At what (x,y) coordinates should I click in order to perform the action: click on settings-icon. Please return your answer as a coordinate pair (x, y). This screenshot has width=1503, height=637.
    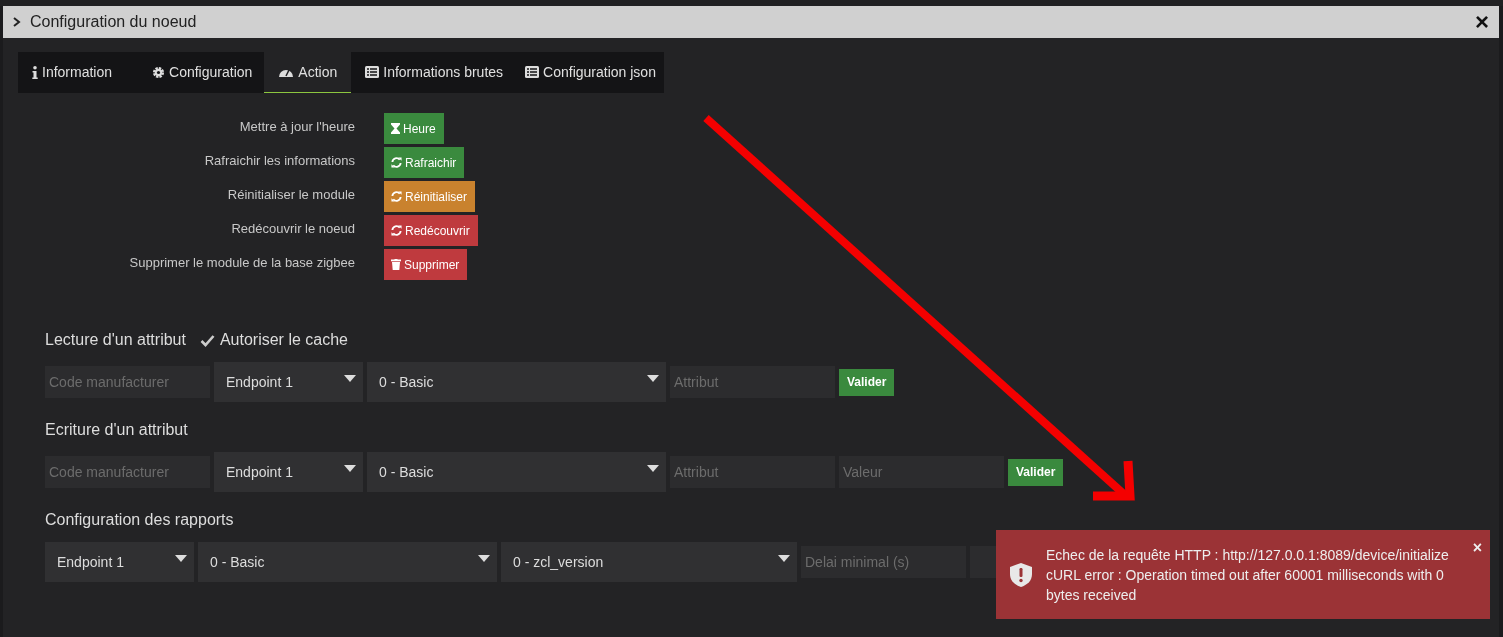
    Looking at the image, I should click on (159, 72).